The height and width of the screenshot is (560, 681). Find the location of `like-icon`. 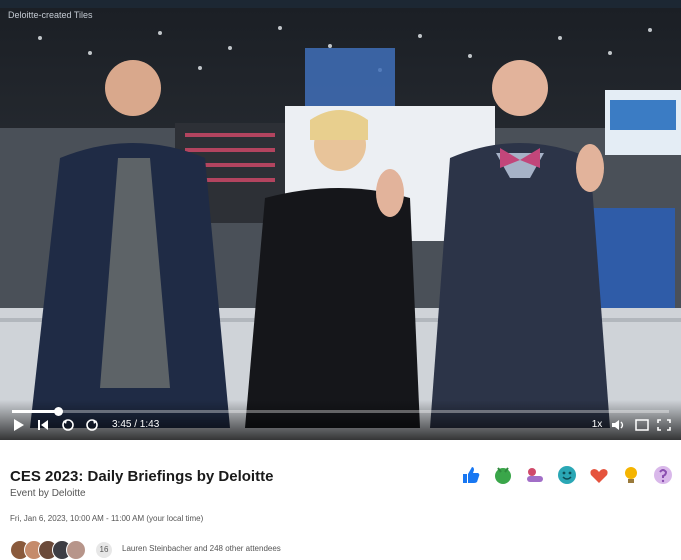

like-icon is located at coordinates (471, 475).